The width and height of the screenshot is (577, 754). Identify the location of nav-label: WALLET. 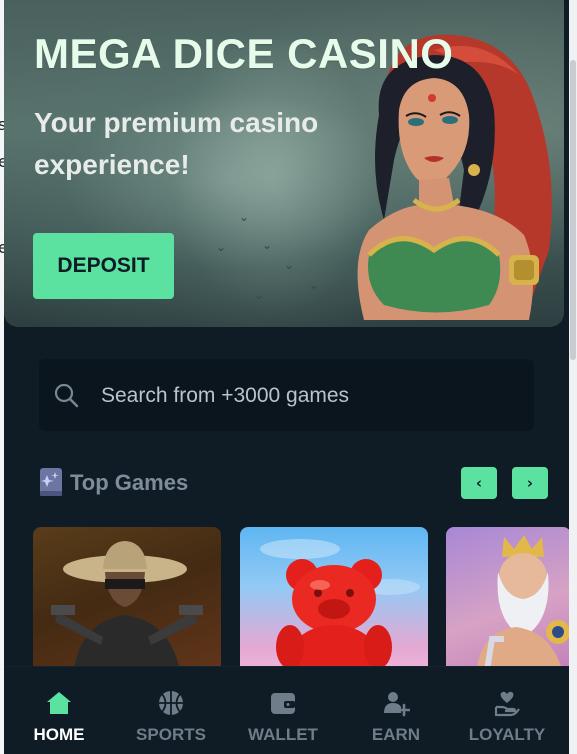
(283, 734).